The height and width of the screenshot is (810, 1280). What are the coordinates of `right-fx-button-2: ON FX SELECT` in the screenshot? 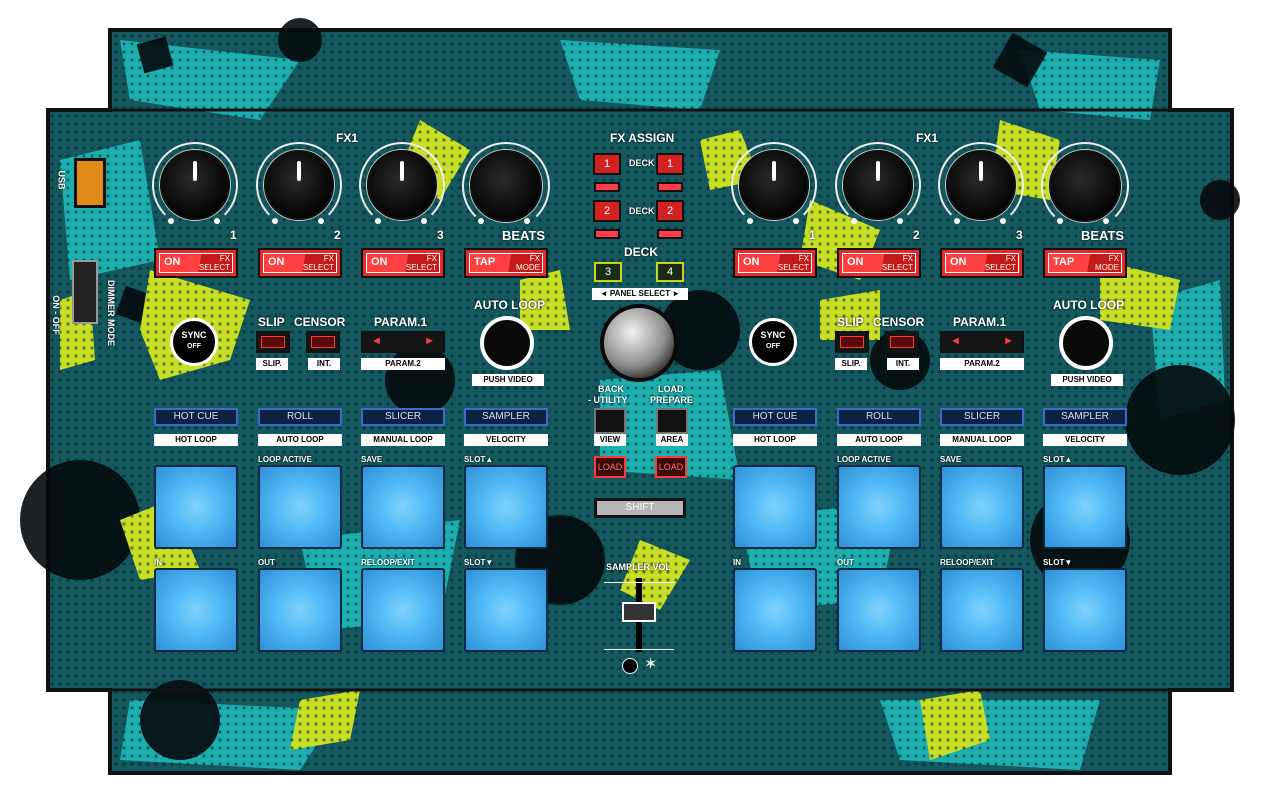 It's located at (879, 263).